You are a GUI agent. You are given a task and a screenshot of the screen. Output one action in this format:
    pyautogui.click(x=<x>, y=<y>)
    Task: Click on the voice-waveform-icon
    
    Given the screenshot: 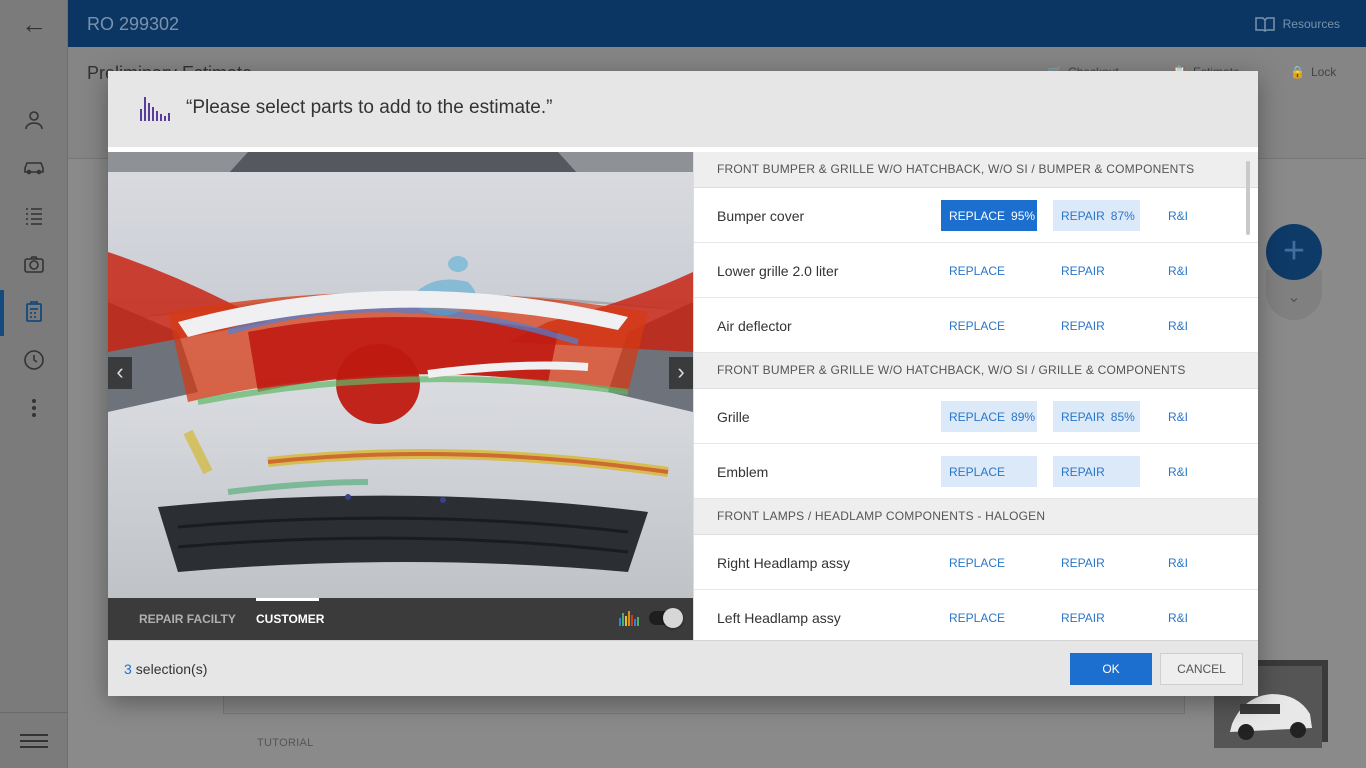 What is the action you would take?
    pyautogui.click(x=155, y=109)
    